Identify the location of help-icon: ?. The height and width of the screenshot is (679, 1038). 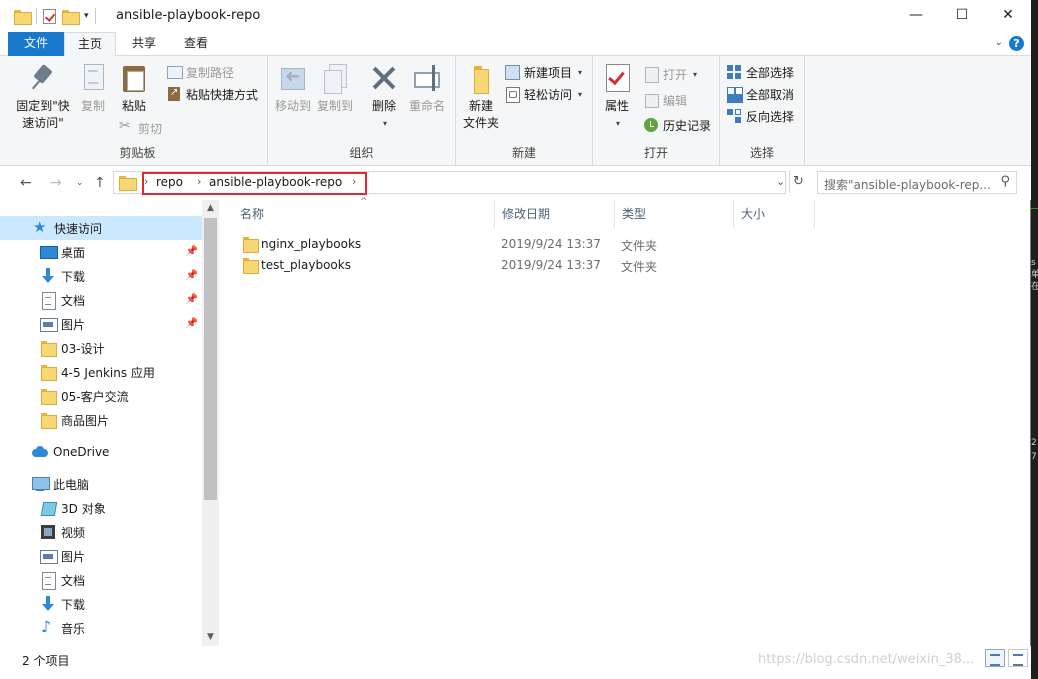
(1016, 43).